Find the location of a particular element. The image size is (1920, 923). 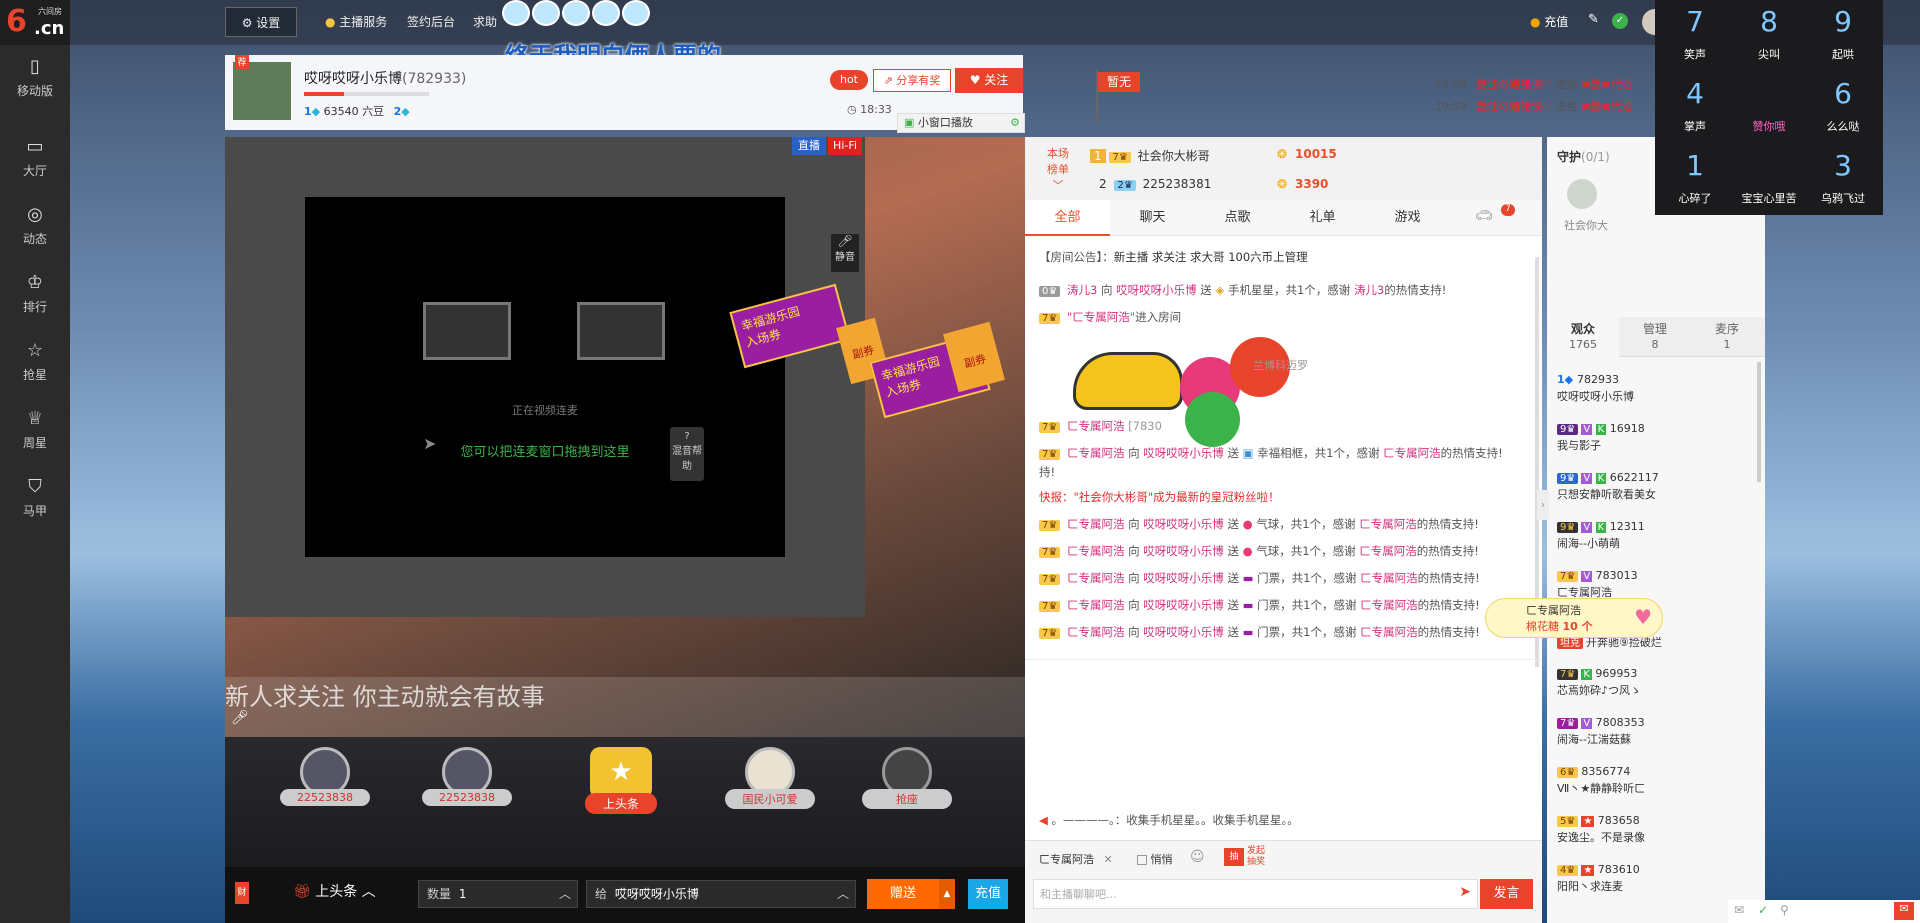

headline-button: 🎁︎ 上头条 ︿ is located at coordinates (334, 891).